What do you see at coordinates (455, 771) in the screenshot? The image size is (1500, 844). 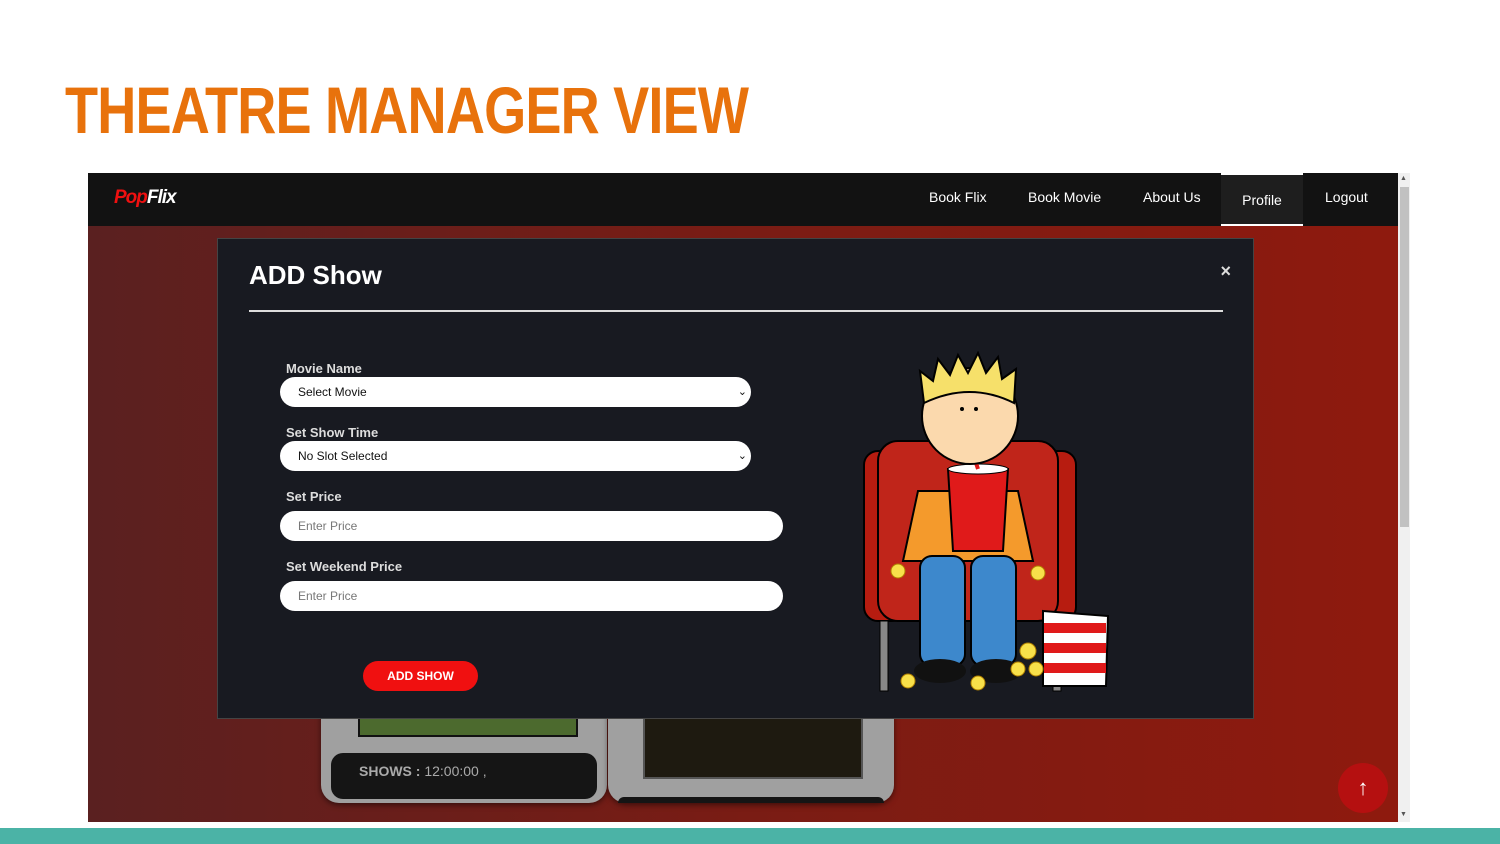 I see `shows-value: 12:00:00 ,` at bounding box center [455, 771].